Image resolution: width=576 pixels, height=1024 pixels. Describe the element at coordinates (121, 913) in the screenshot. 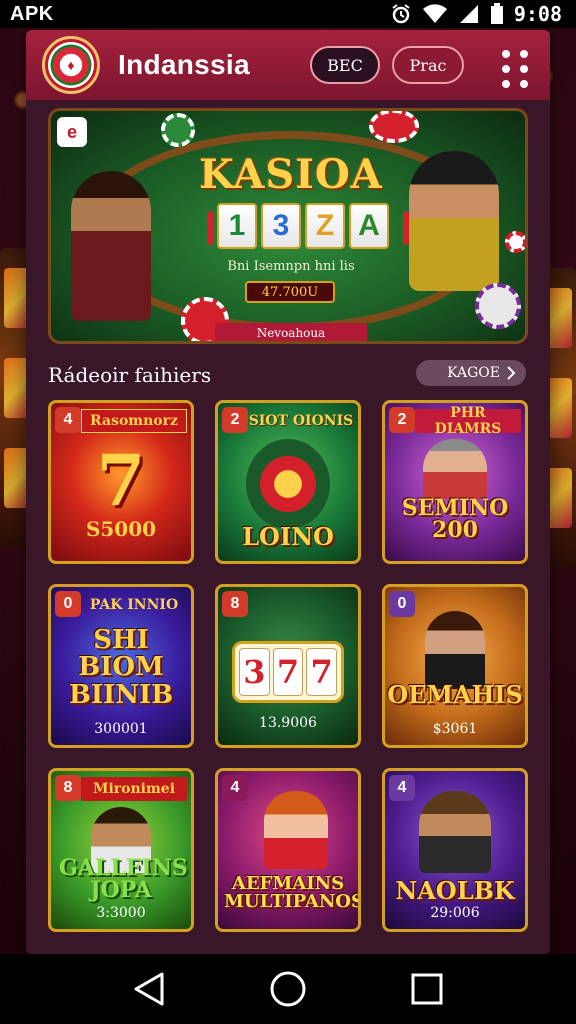

I see `game-prize: 3:3000` at that location.